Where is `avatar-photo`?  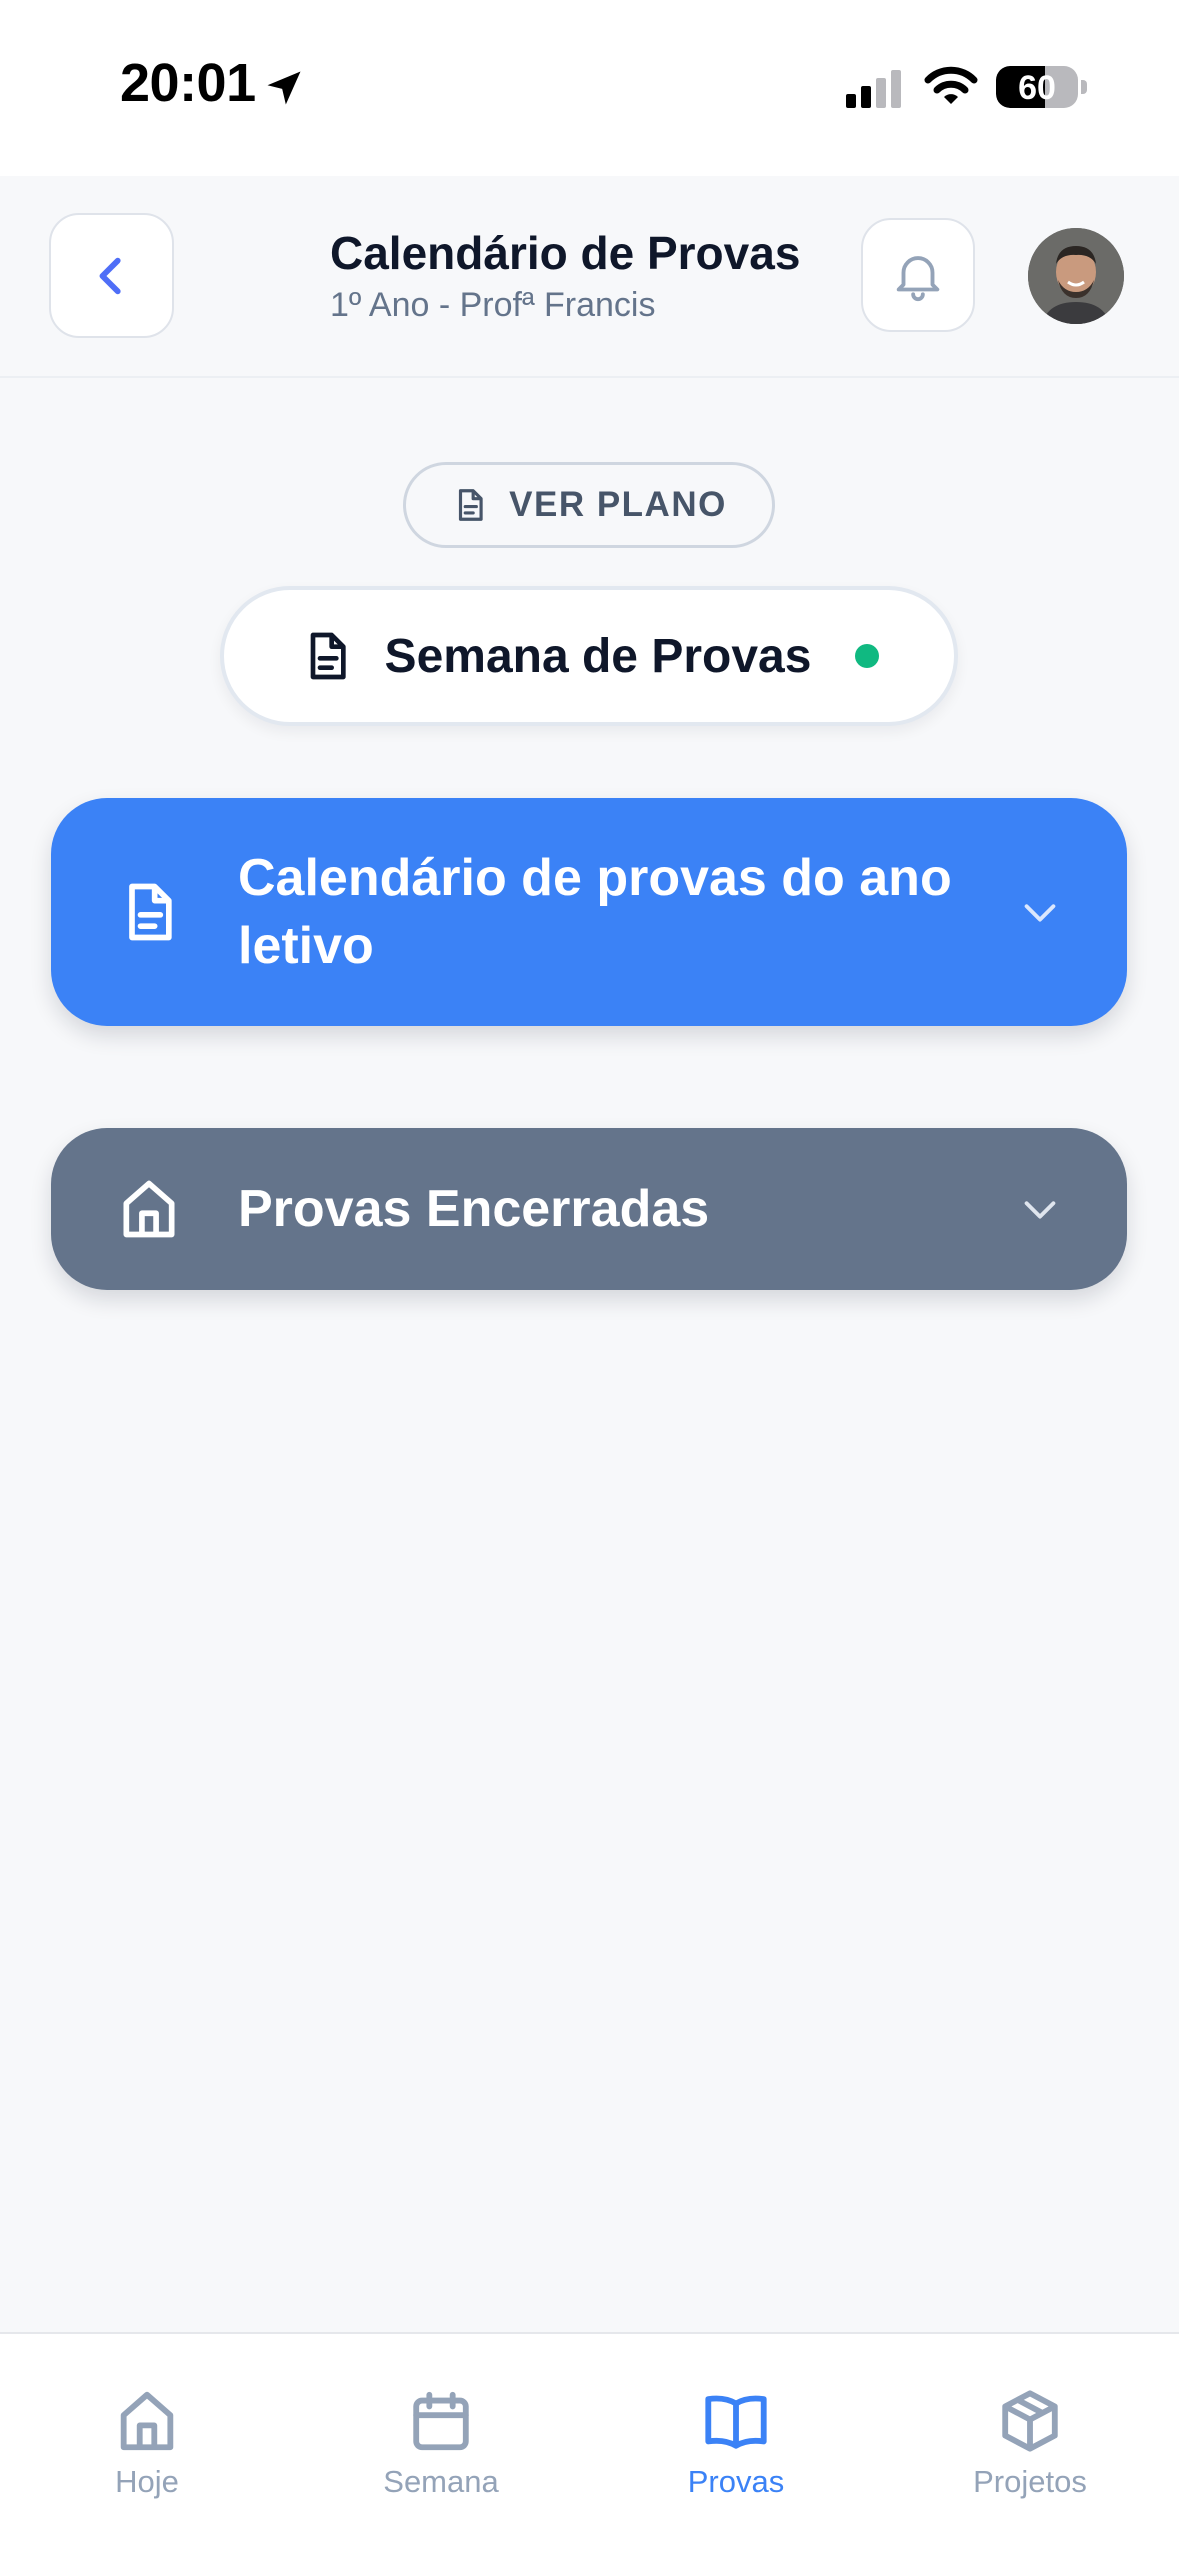 avatar-photo is located at coordinates (1076, 276).